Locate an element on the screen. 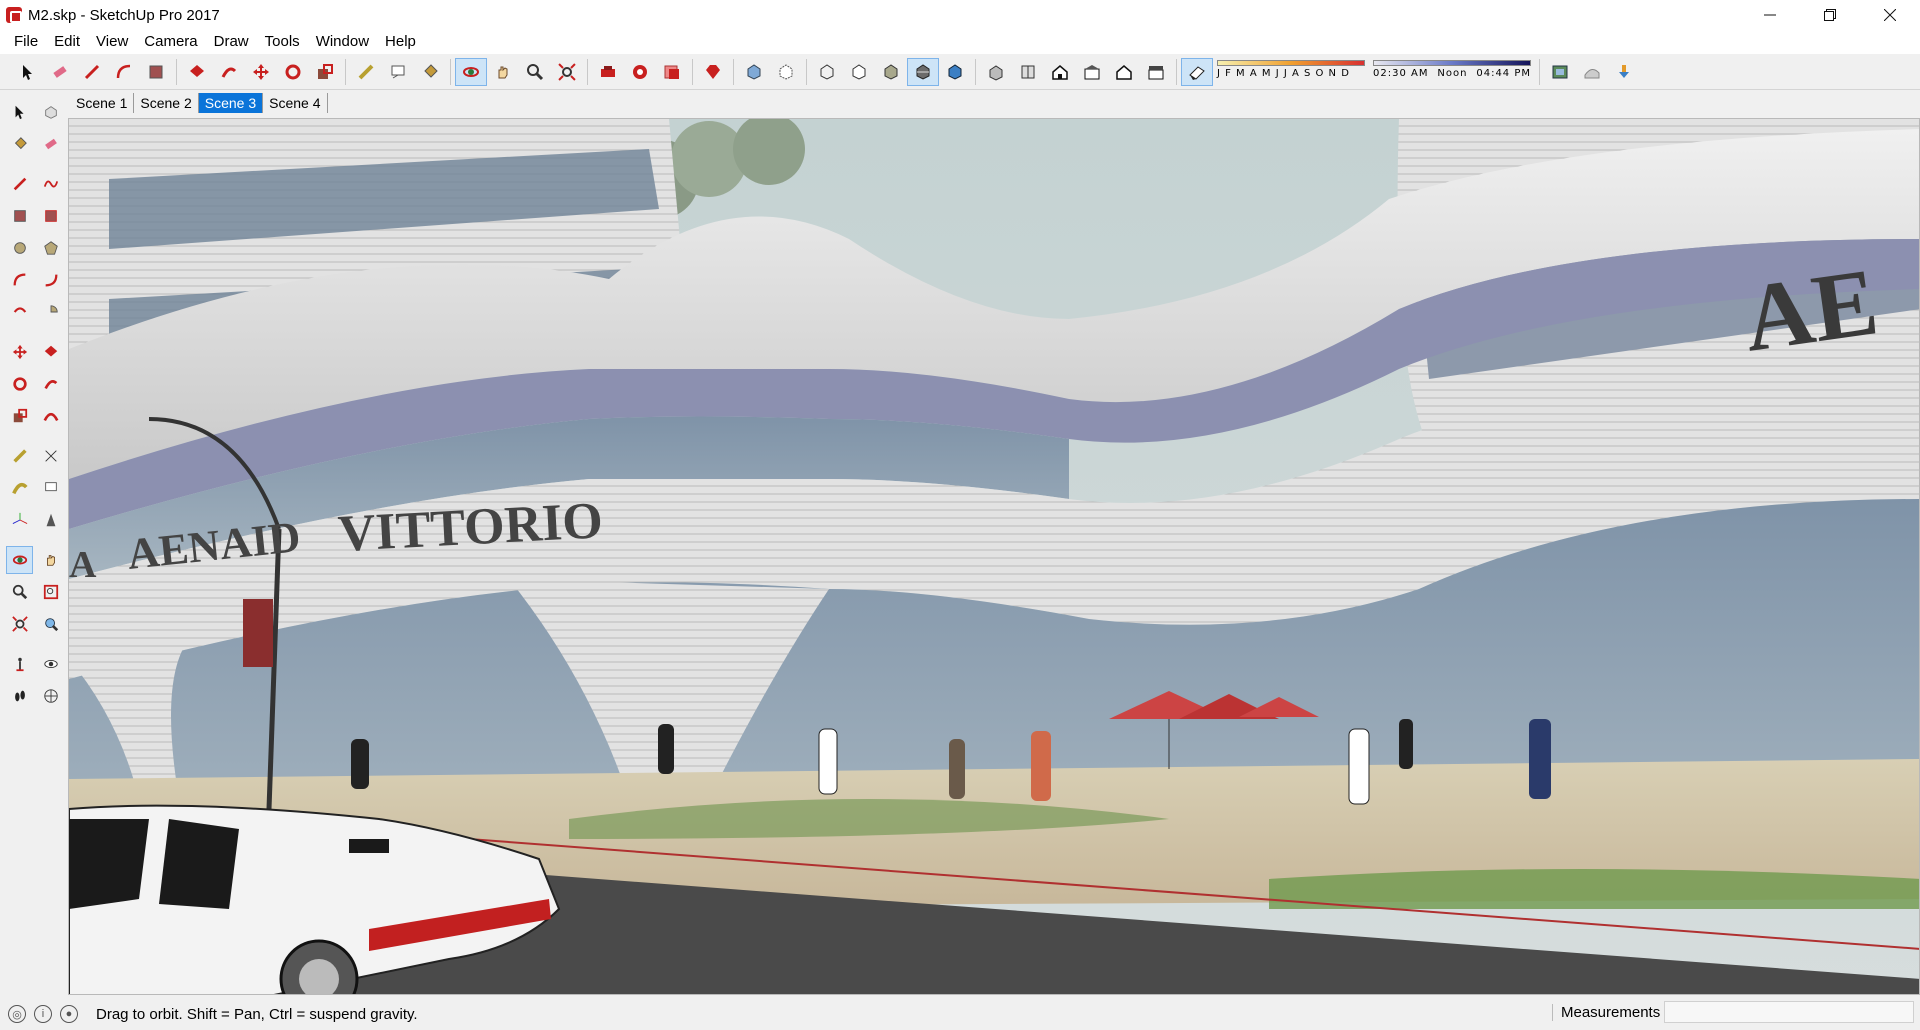 This screenshot has height=1030, width=1920. push-pull-icon is located at coordinates (197, 70).